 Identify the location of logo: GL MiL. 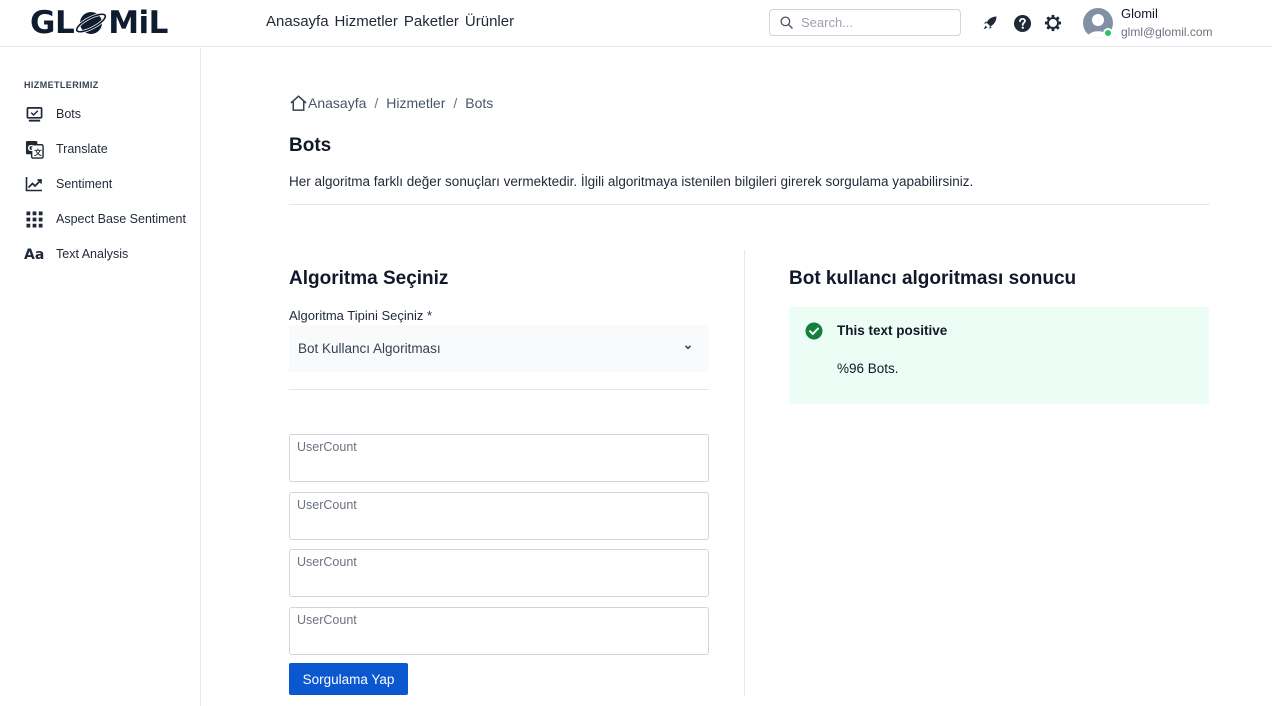
(99, 23).